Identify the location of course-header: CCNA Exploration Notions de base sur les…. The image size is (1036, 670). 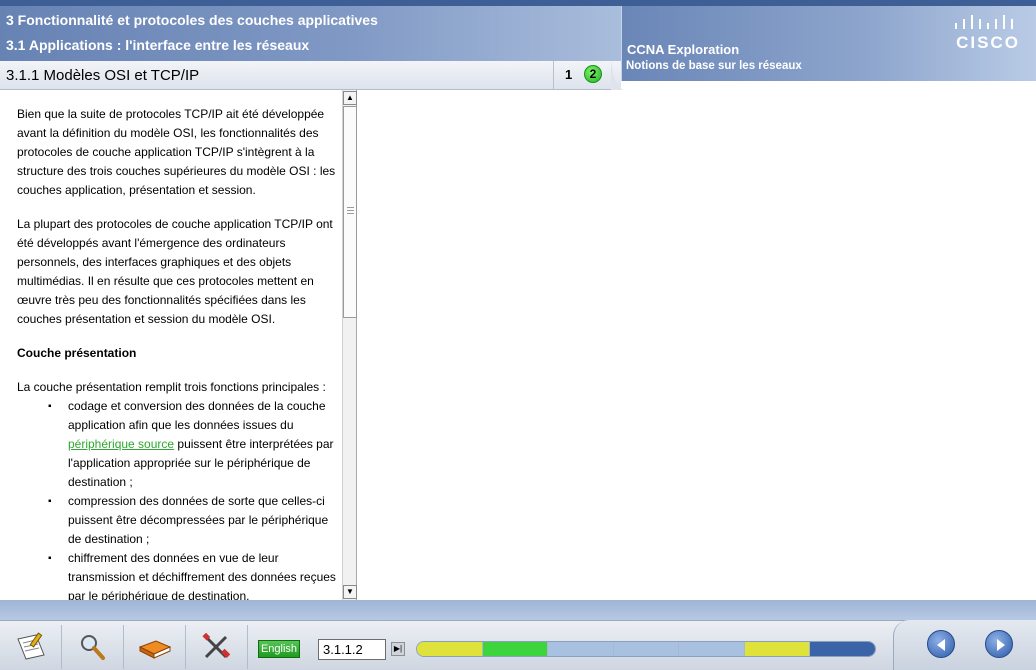
(828, 43).